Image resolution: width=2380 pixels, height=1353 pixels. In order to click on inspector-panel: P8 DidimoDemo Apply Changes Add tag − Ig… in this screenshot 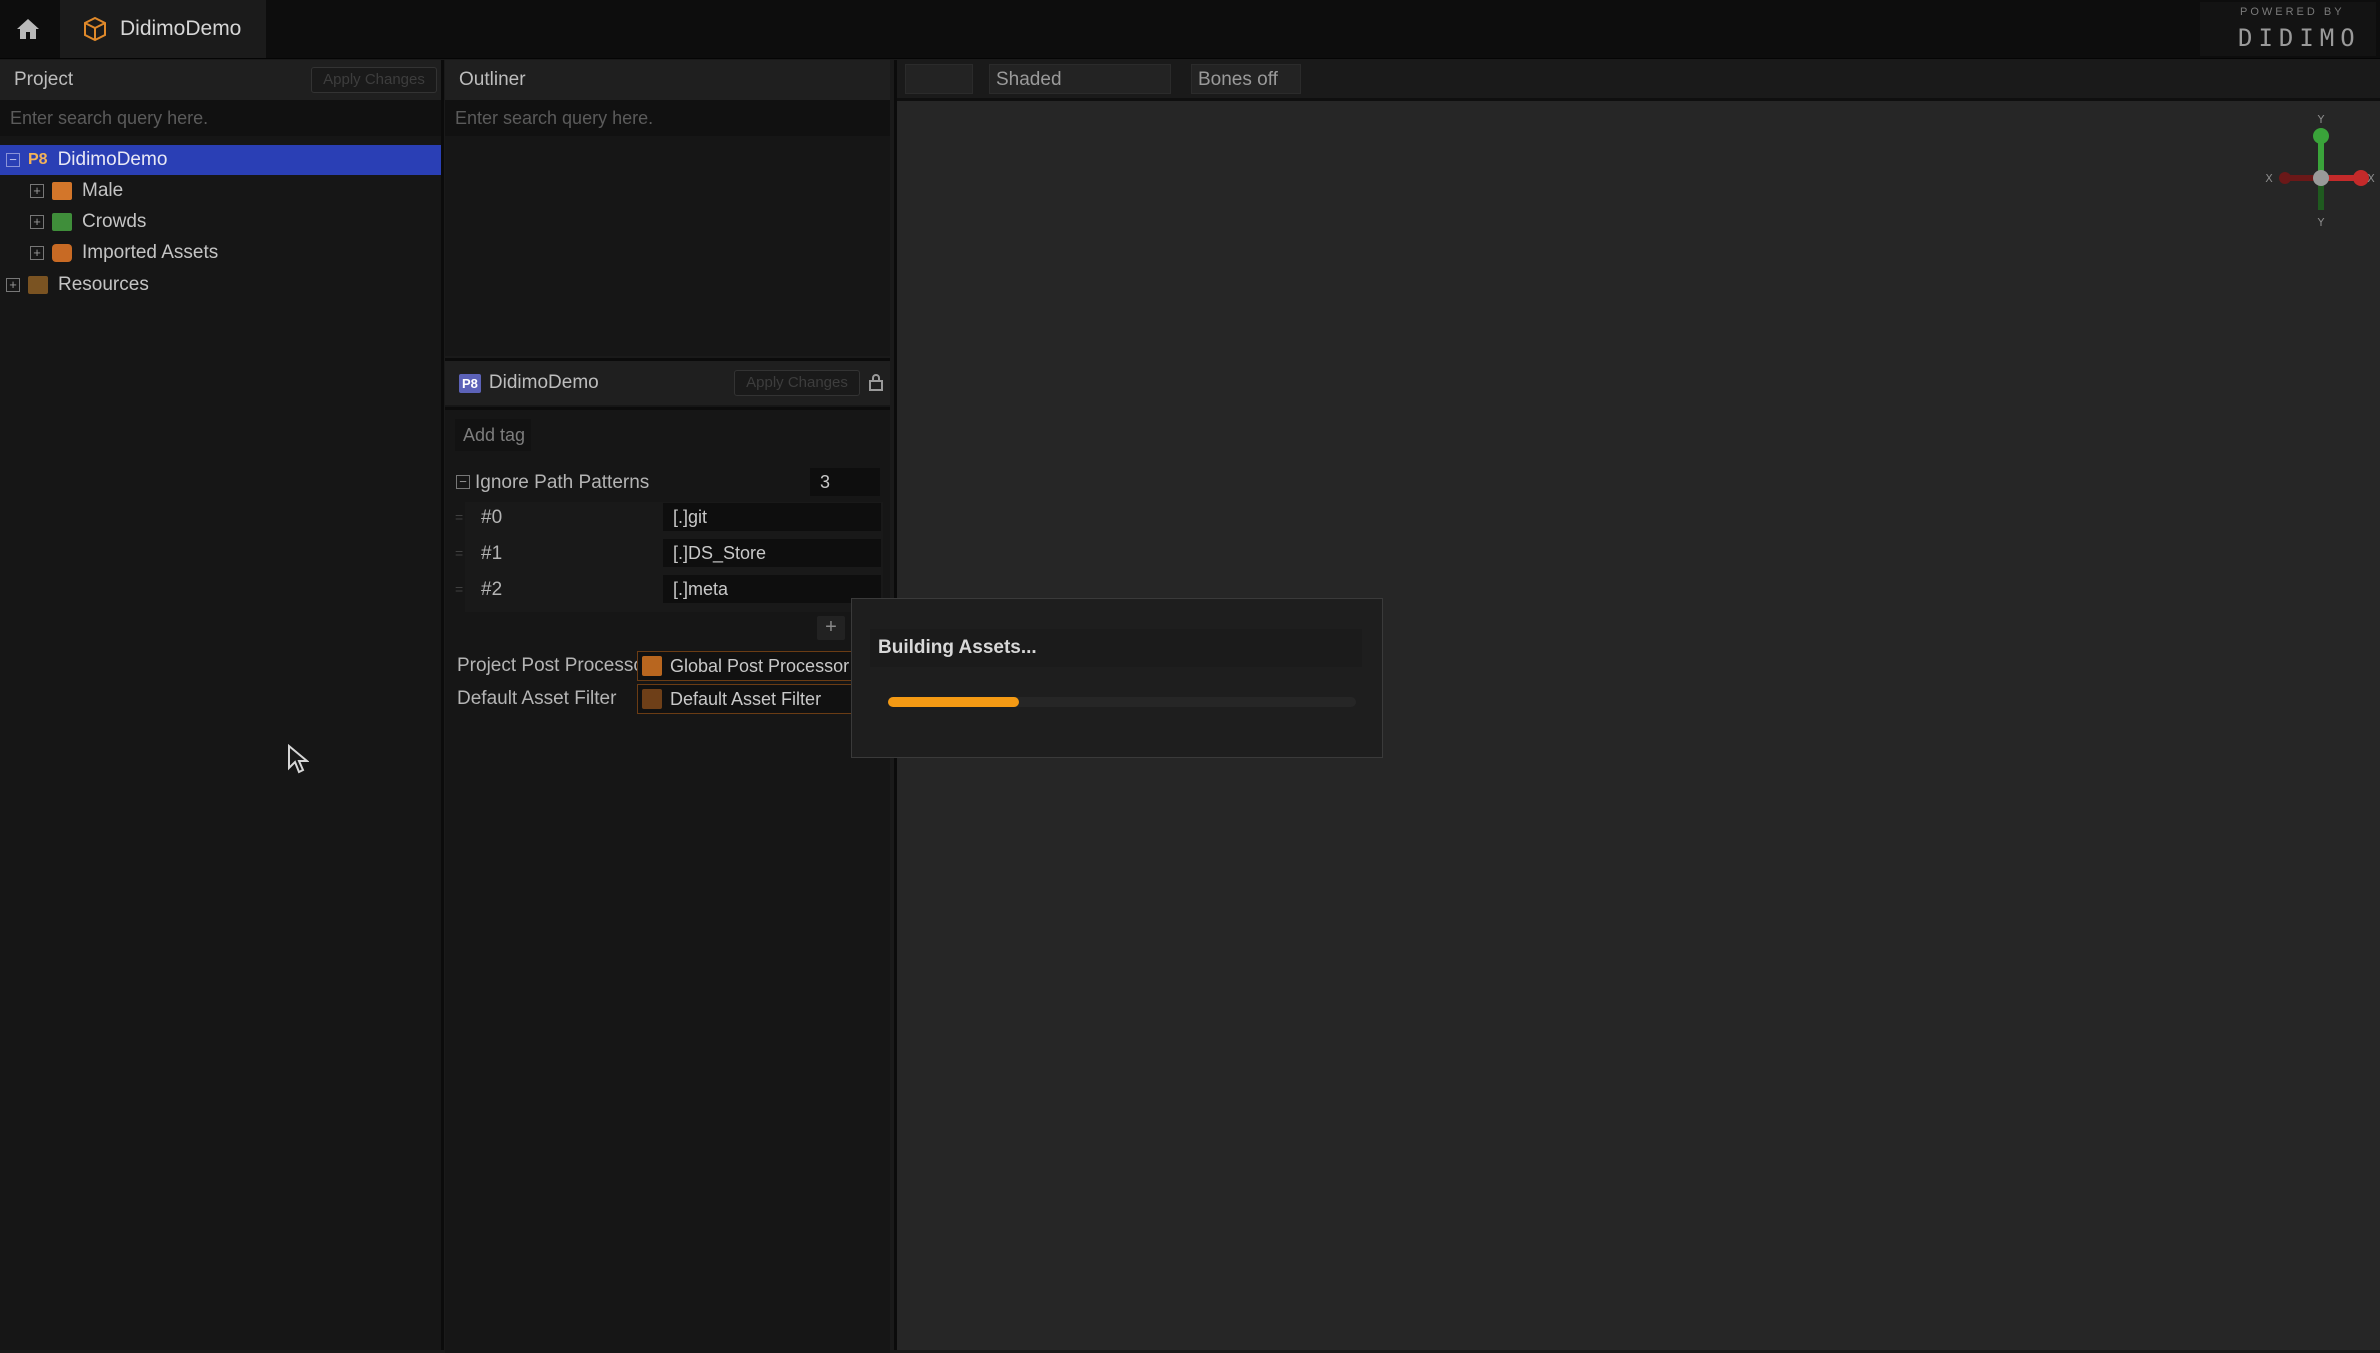, I will do `click(667, 855)`.